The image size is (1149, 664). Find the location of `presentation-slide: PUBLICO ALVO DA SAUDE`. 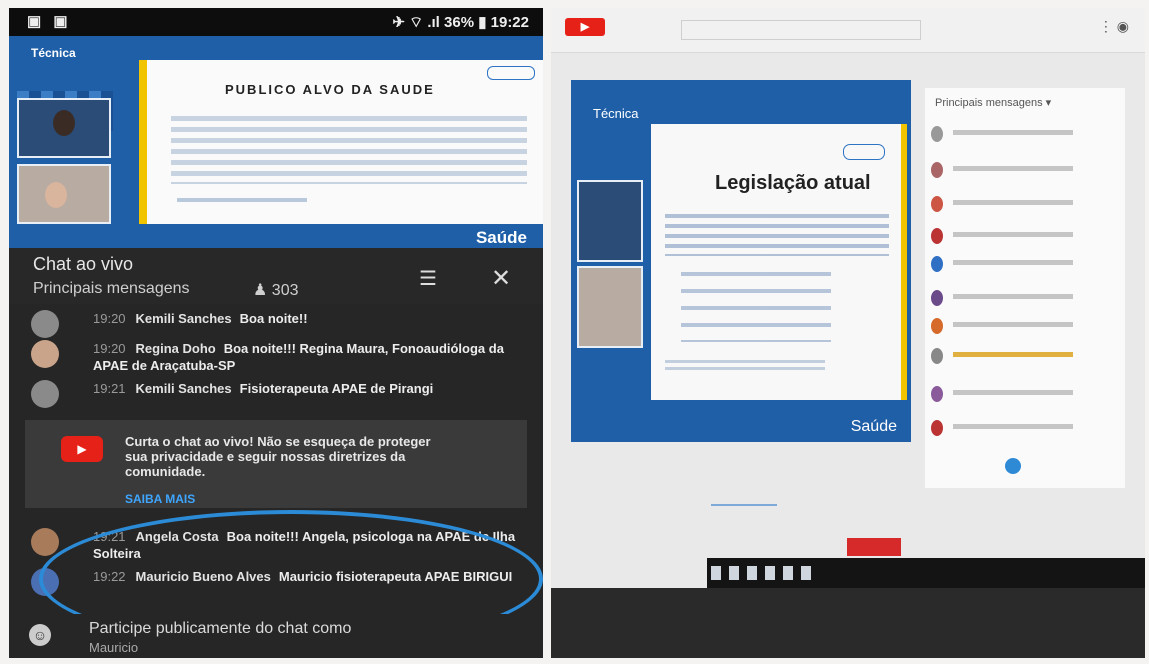

presentation-slide: PUBLICO ALVO DA SAUDE is located at coordinates (341, 142).